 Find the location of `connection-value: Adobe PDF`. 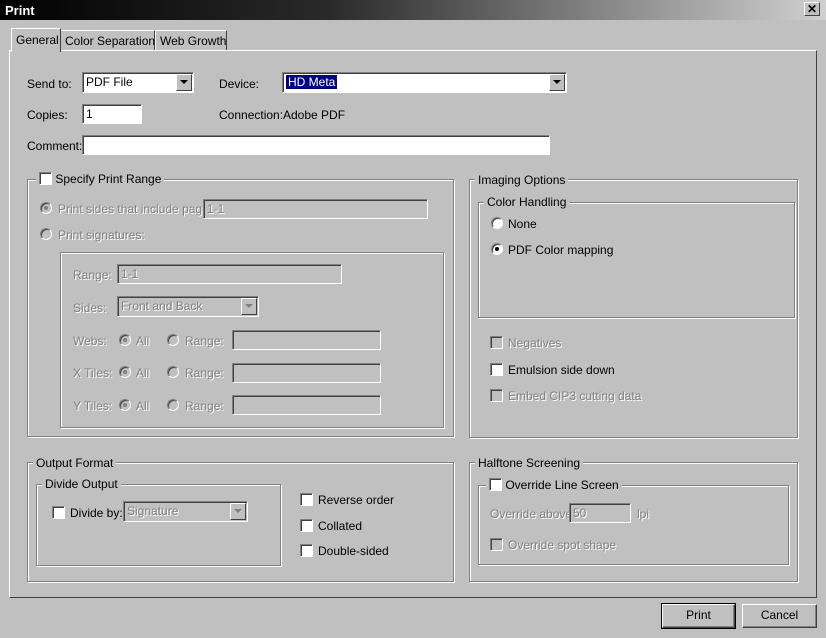

connection-value: Adobe PDF is located at coordinates (314, 115).